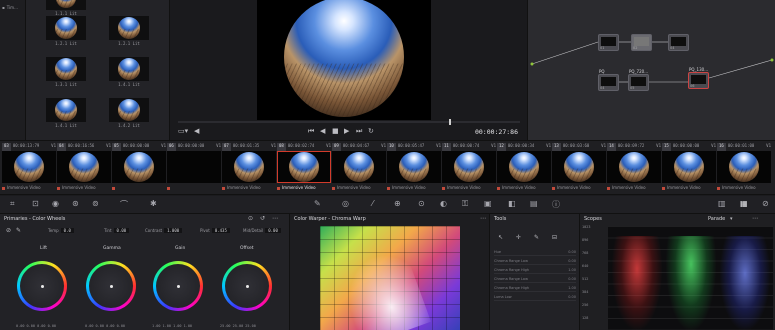 The height and width of the screenshot is (330, 775). What do you see at coordinates (317, 203) in the screenshot?
I see `qualifier-icon: ✎` at bounding box center [317, 203].